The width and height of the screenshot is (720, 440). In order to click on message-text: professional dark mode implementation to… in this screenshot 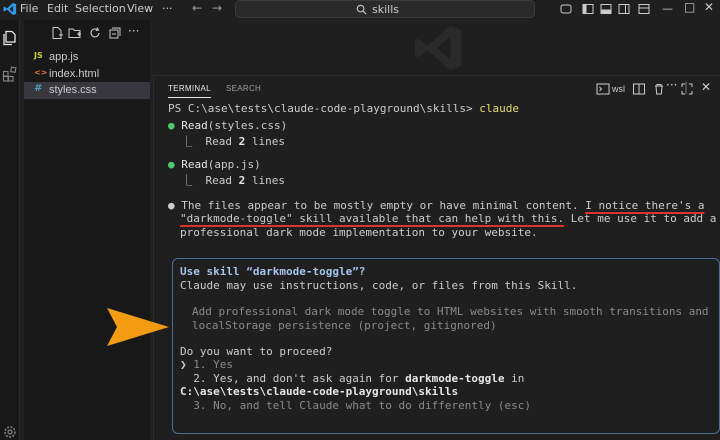, I will do `click(359, 232)`.